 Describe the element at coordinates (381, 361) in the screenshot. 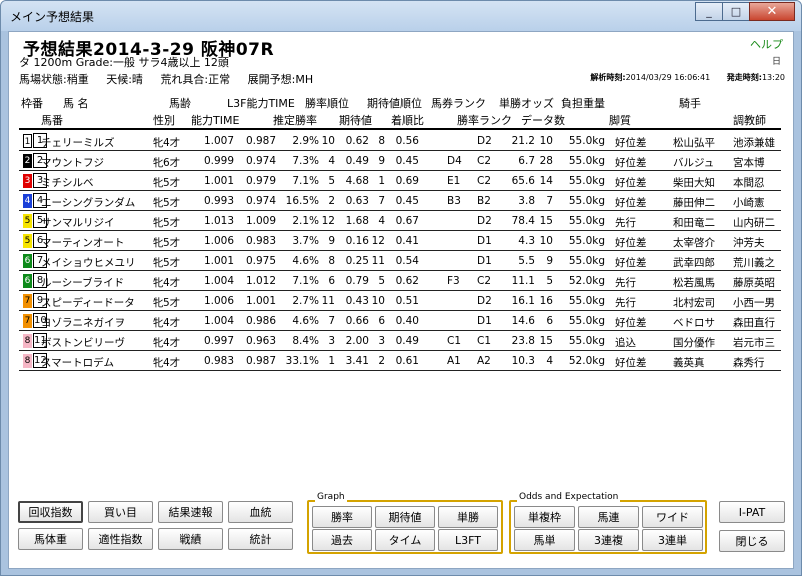

I see `ev-order: 2` at that location.